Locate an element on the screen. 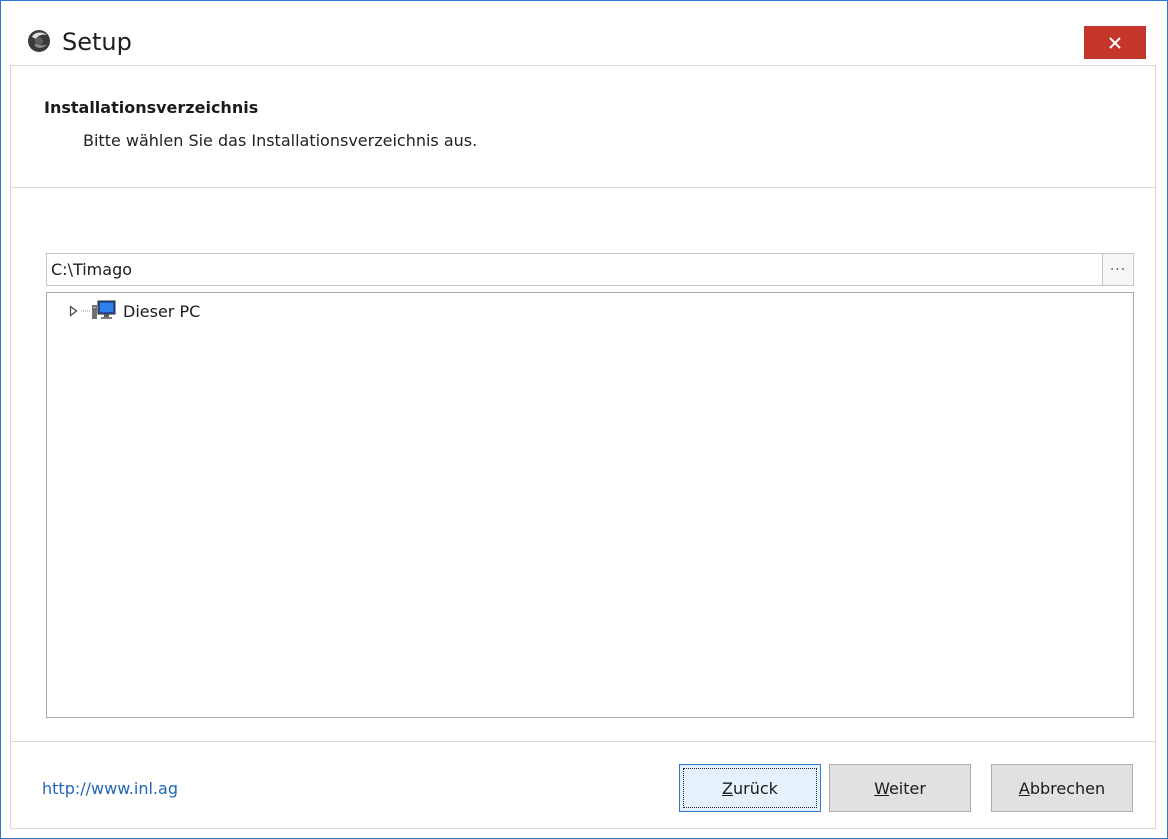 The image size is (1168, 839). focus-rectangle is located at coordinates (750, 788).